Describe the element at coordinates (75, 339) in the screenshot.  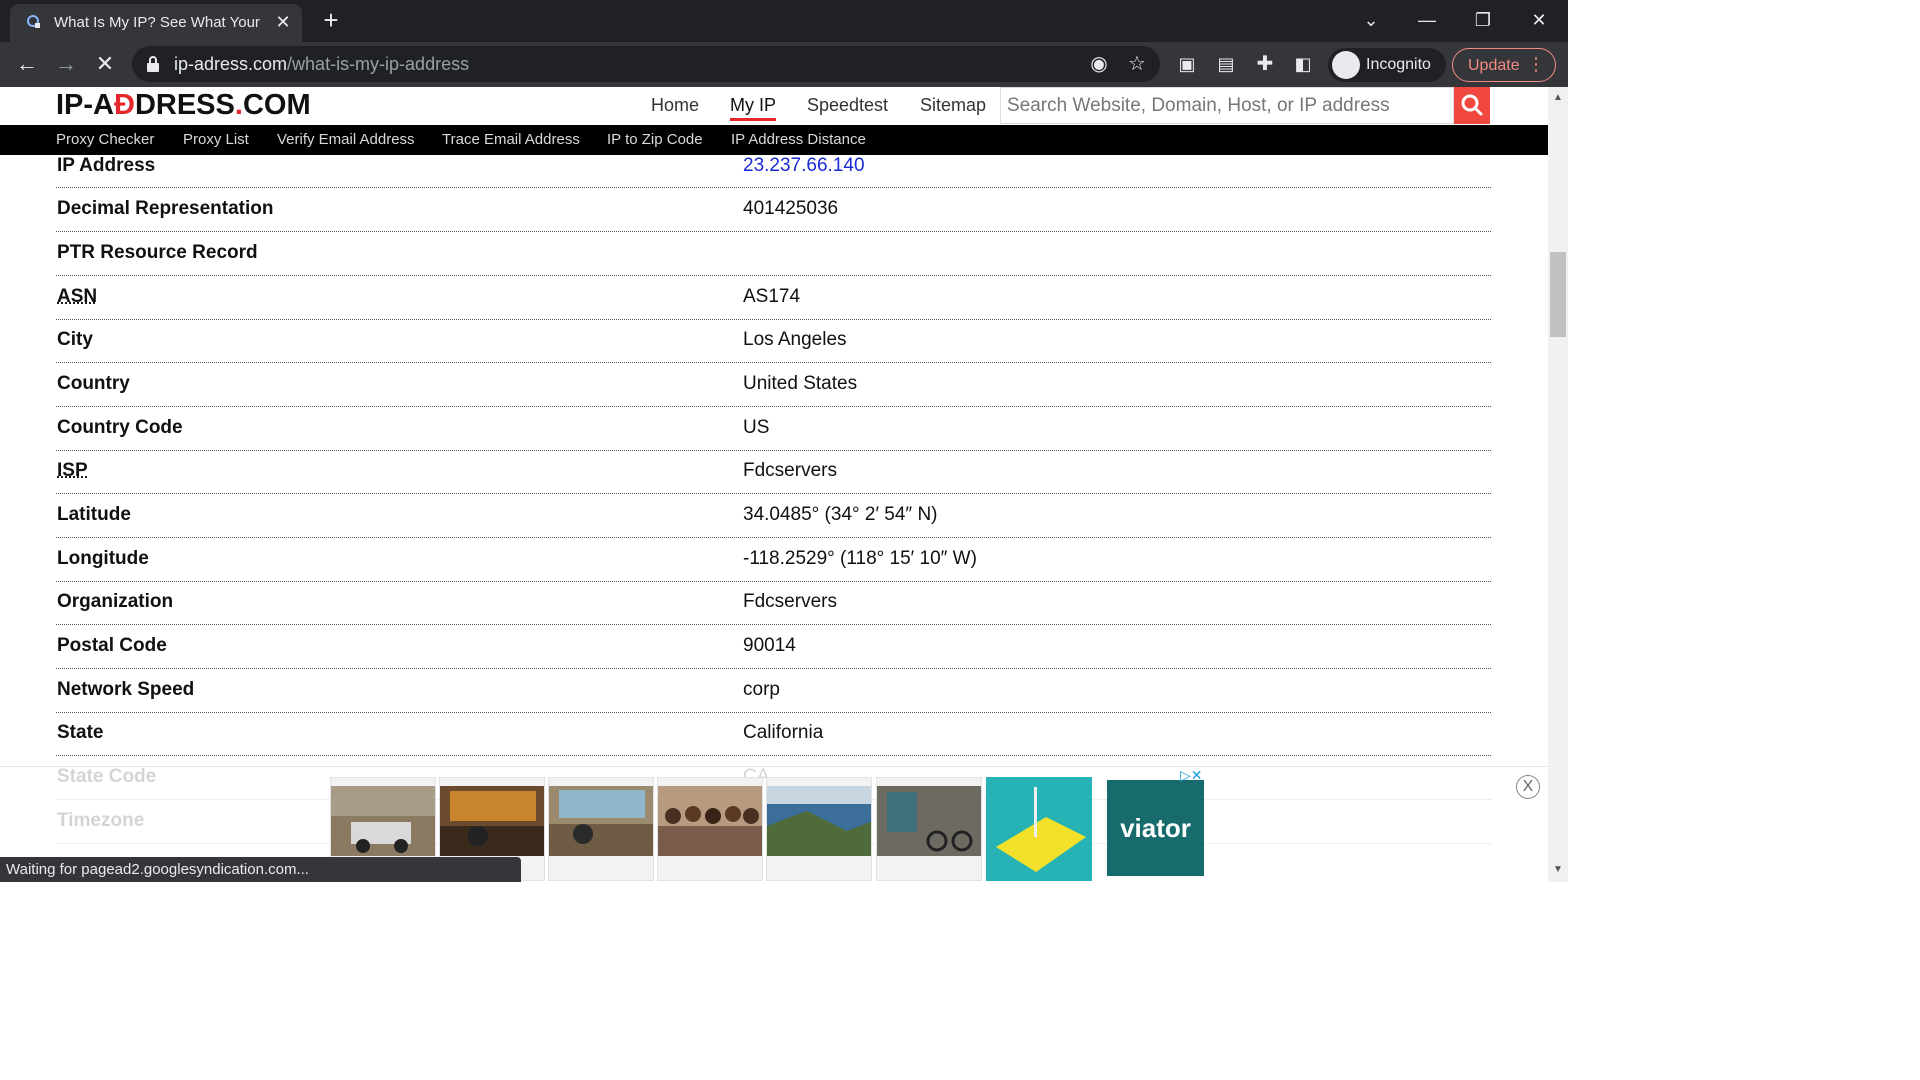
I see `row-key: City` at that location.